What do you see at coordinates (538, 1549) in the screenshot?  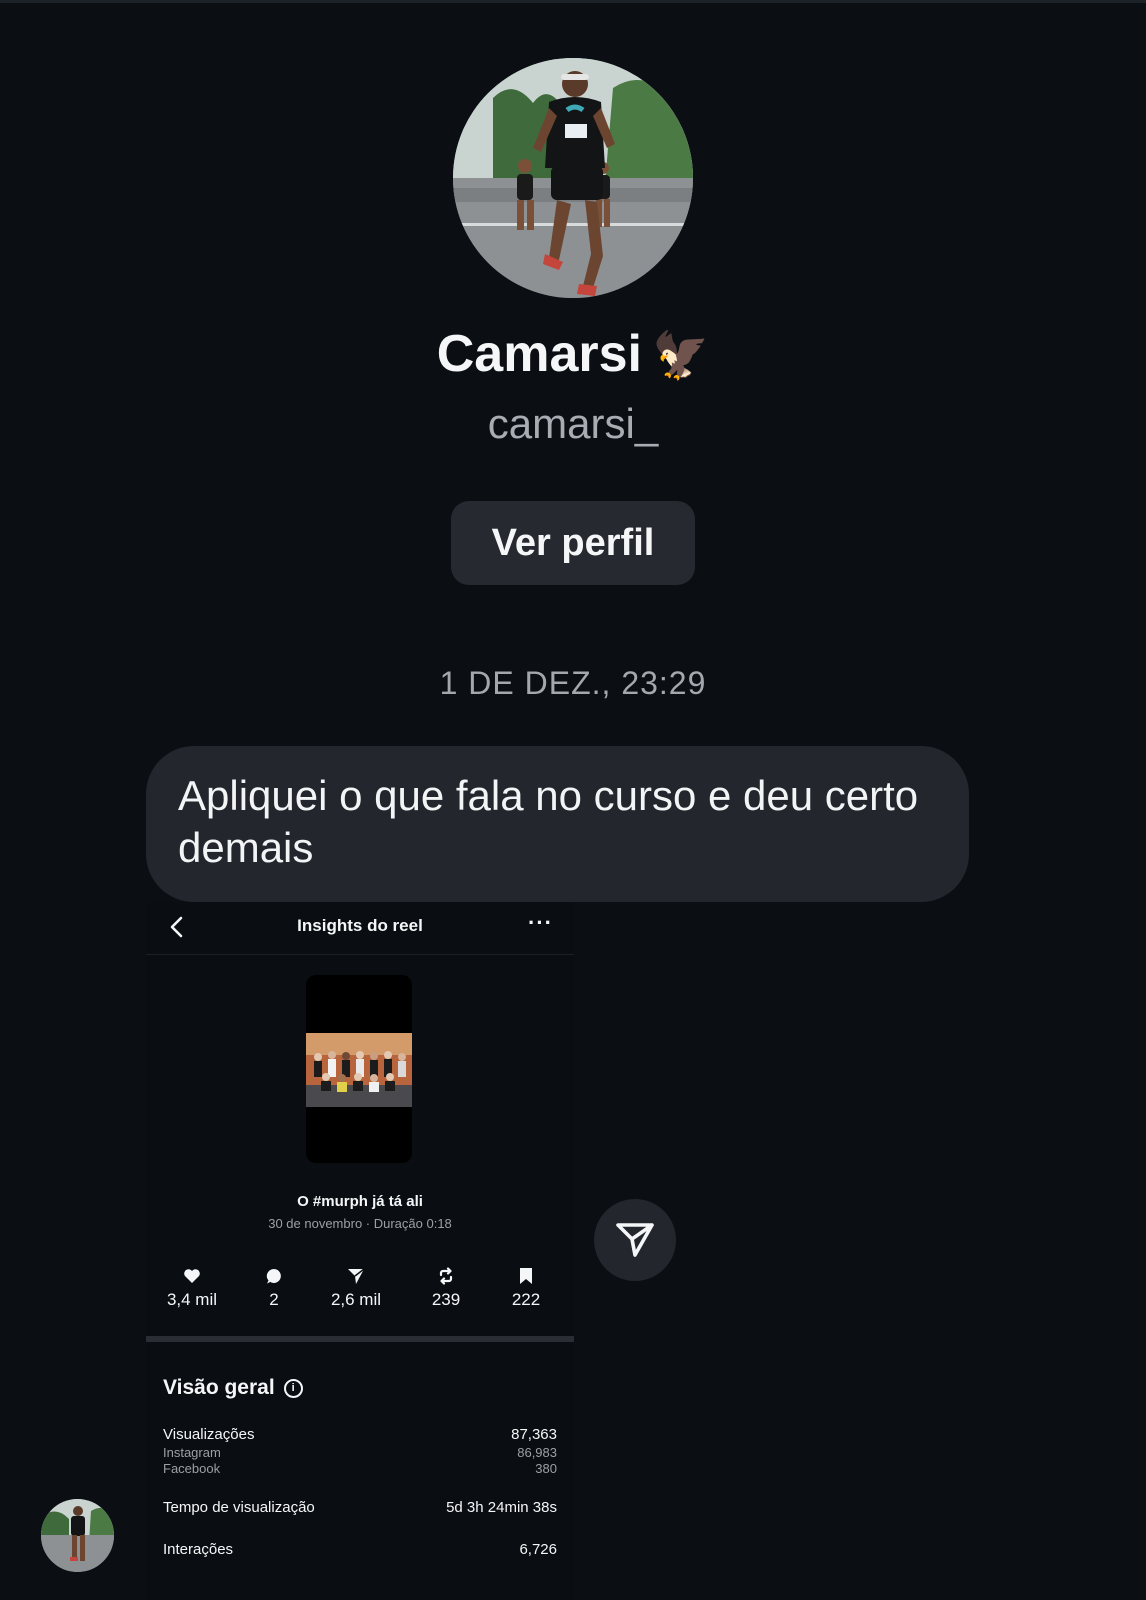 I see `interactions-value: 6,726` at bounding box center [538, 1549].